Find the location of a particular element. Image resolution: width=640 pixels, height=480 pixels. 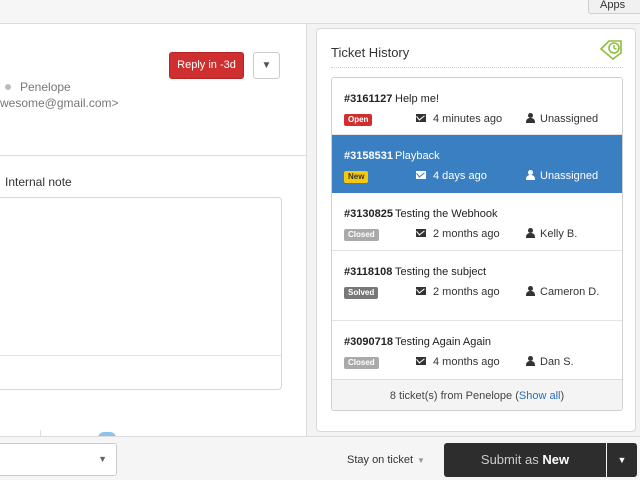

ticket-assignee: Kelly B. is located at coordinates (573, 234).